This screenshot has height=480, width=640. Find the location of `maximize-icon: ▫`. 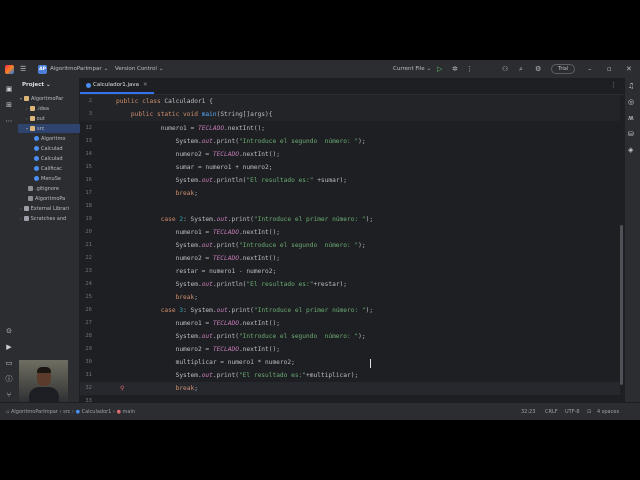

maximize-icon: ▫ is located at coordinates (609, 69).